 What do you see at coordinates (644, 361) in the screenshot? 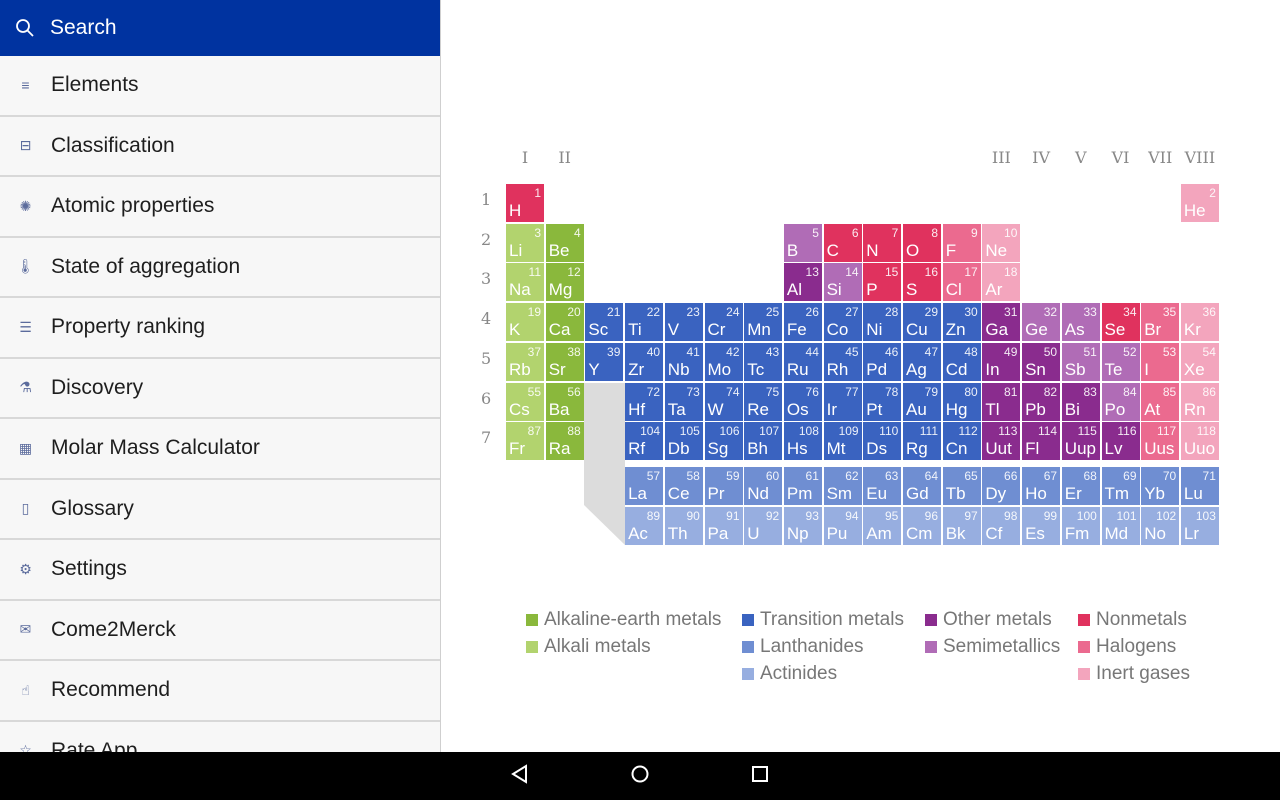
I see `element-zr: 40 Zr` at bounding box center [644, 361].